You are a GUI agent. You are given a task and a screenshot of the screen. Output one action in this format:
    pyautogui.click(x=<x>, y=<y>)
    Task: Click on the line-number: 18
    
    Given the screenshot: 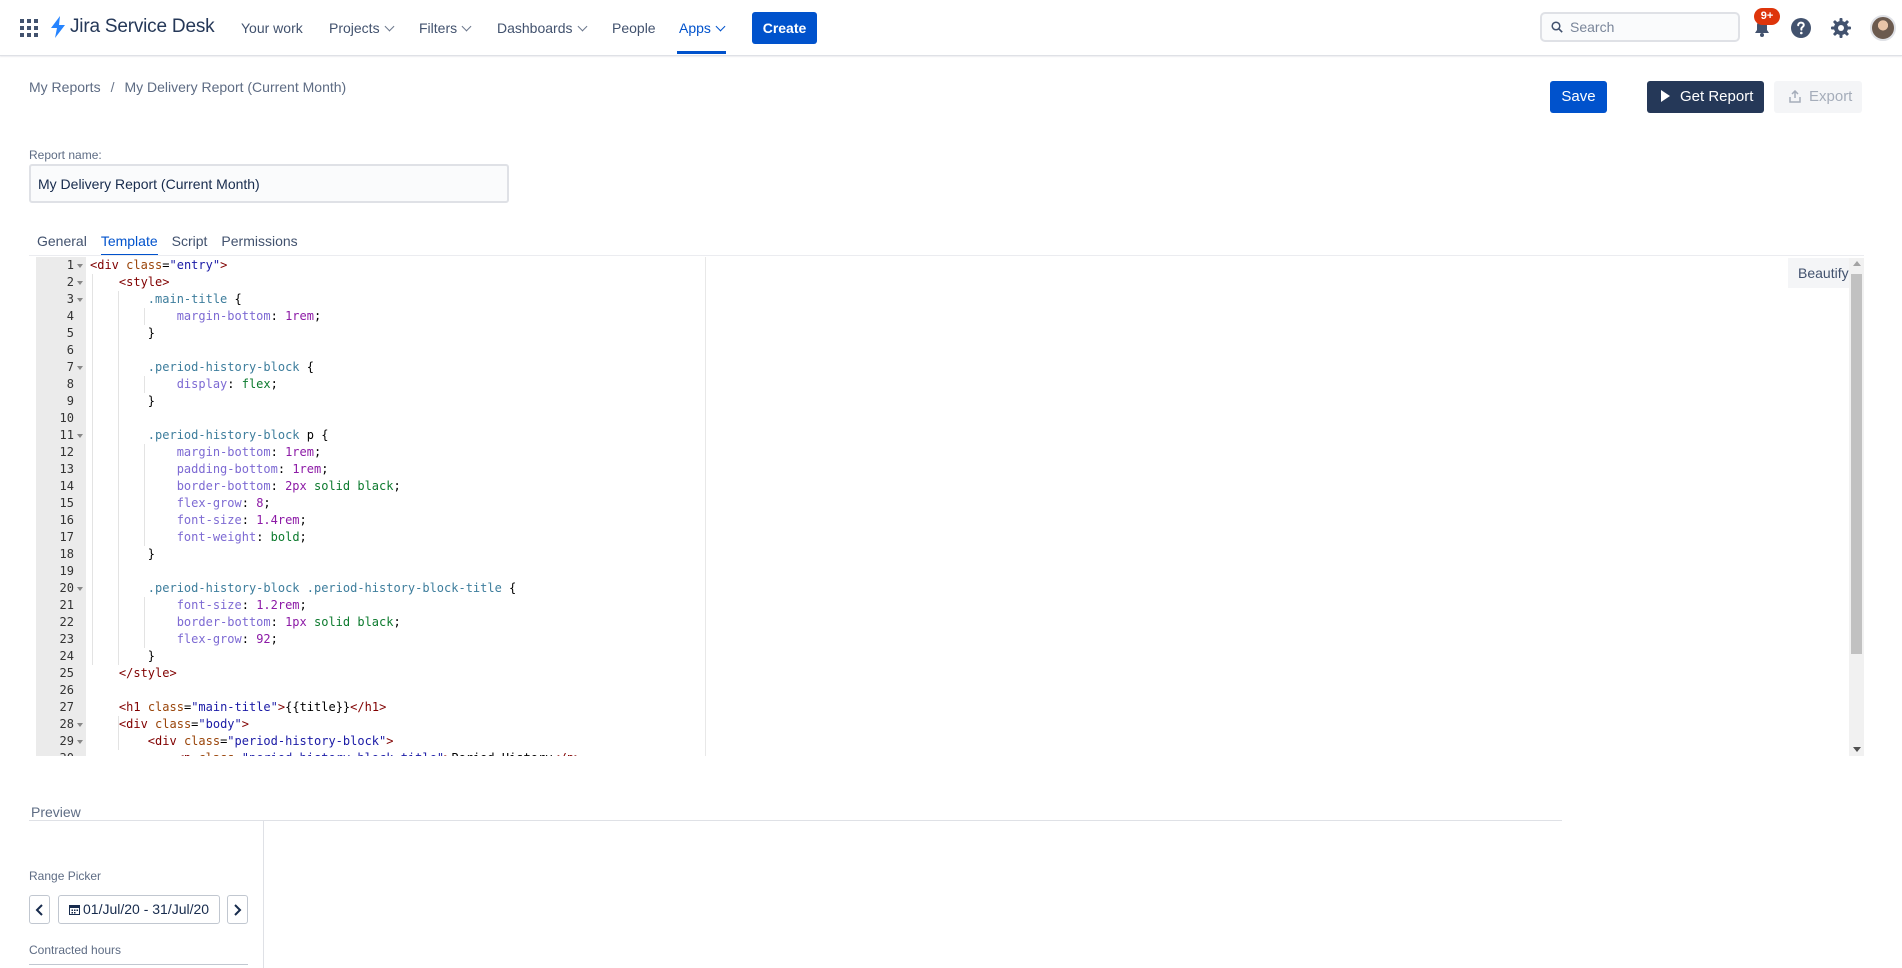 What is the action you would take?
    pyautogui.click(x=66, y=554)
    